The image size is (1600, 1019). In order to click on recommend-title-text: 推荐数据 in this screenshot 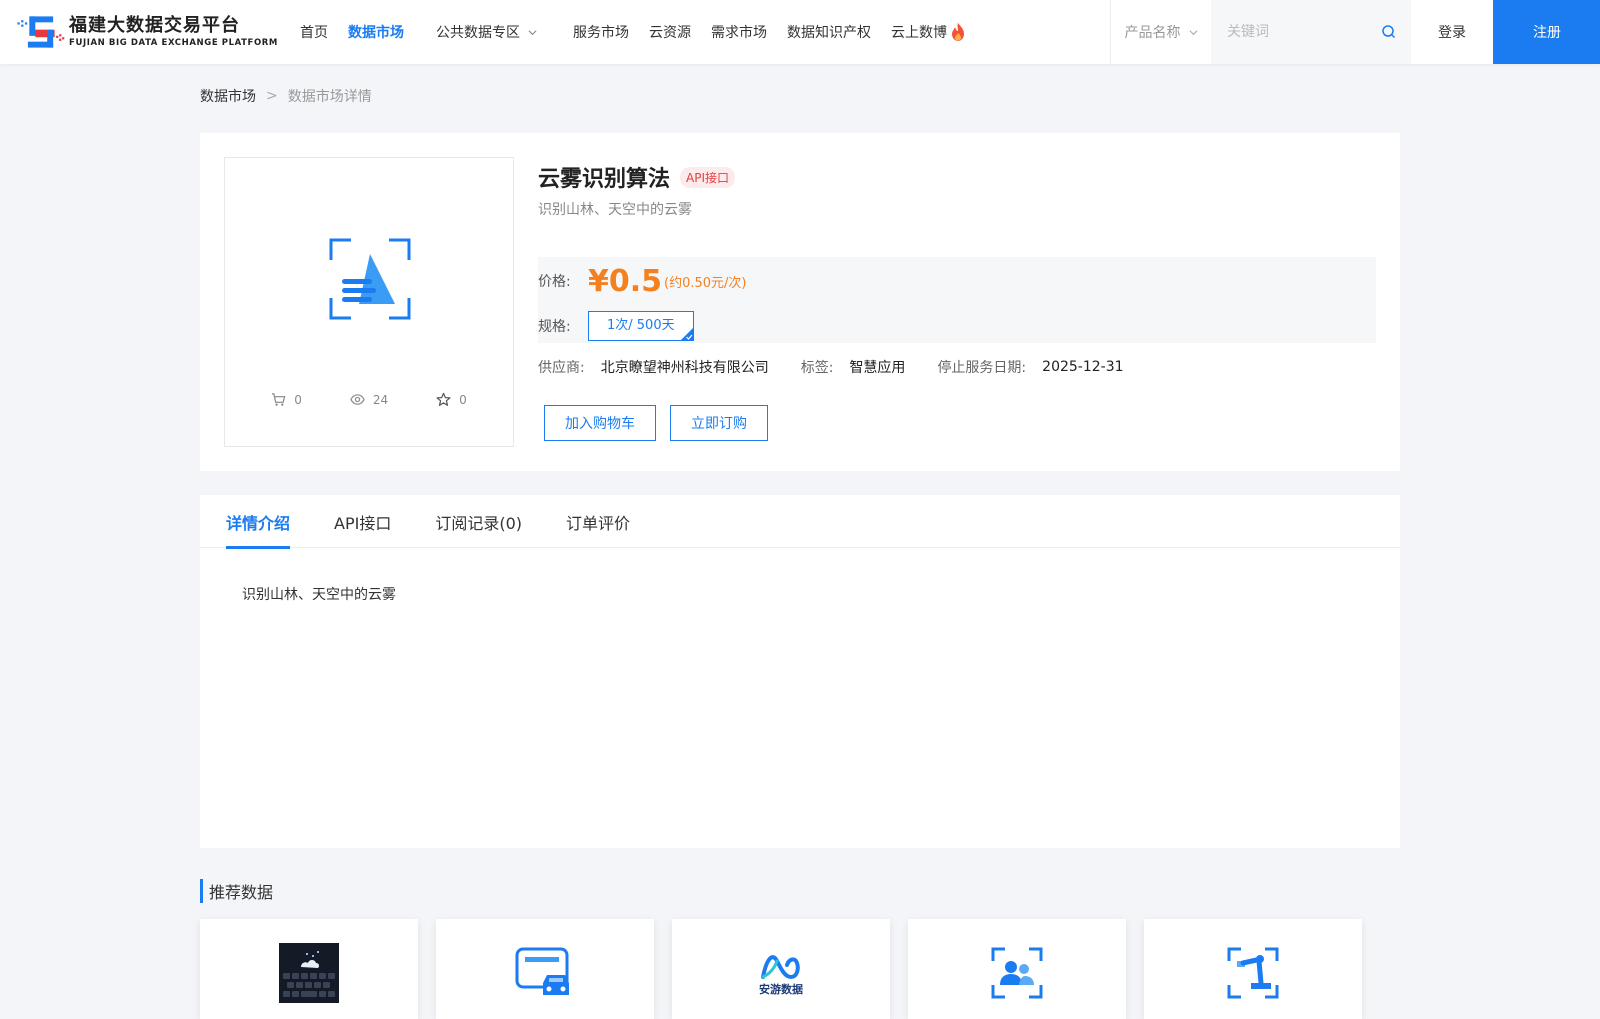, I will do `click(241, 892)`.